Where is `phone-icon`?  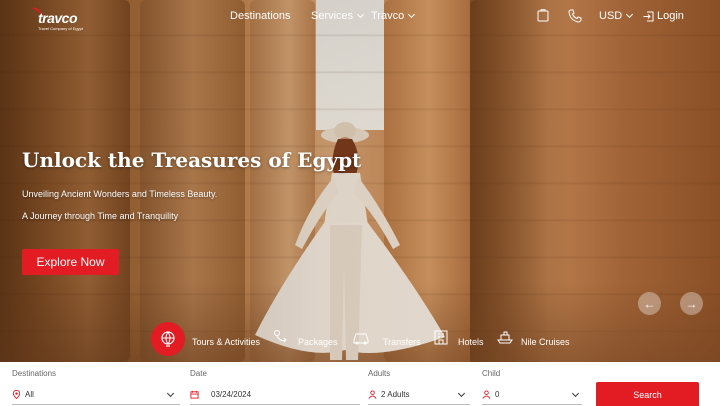
phone-icon is located at coordinates (575, 16).